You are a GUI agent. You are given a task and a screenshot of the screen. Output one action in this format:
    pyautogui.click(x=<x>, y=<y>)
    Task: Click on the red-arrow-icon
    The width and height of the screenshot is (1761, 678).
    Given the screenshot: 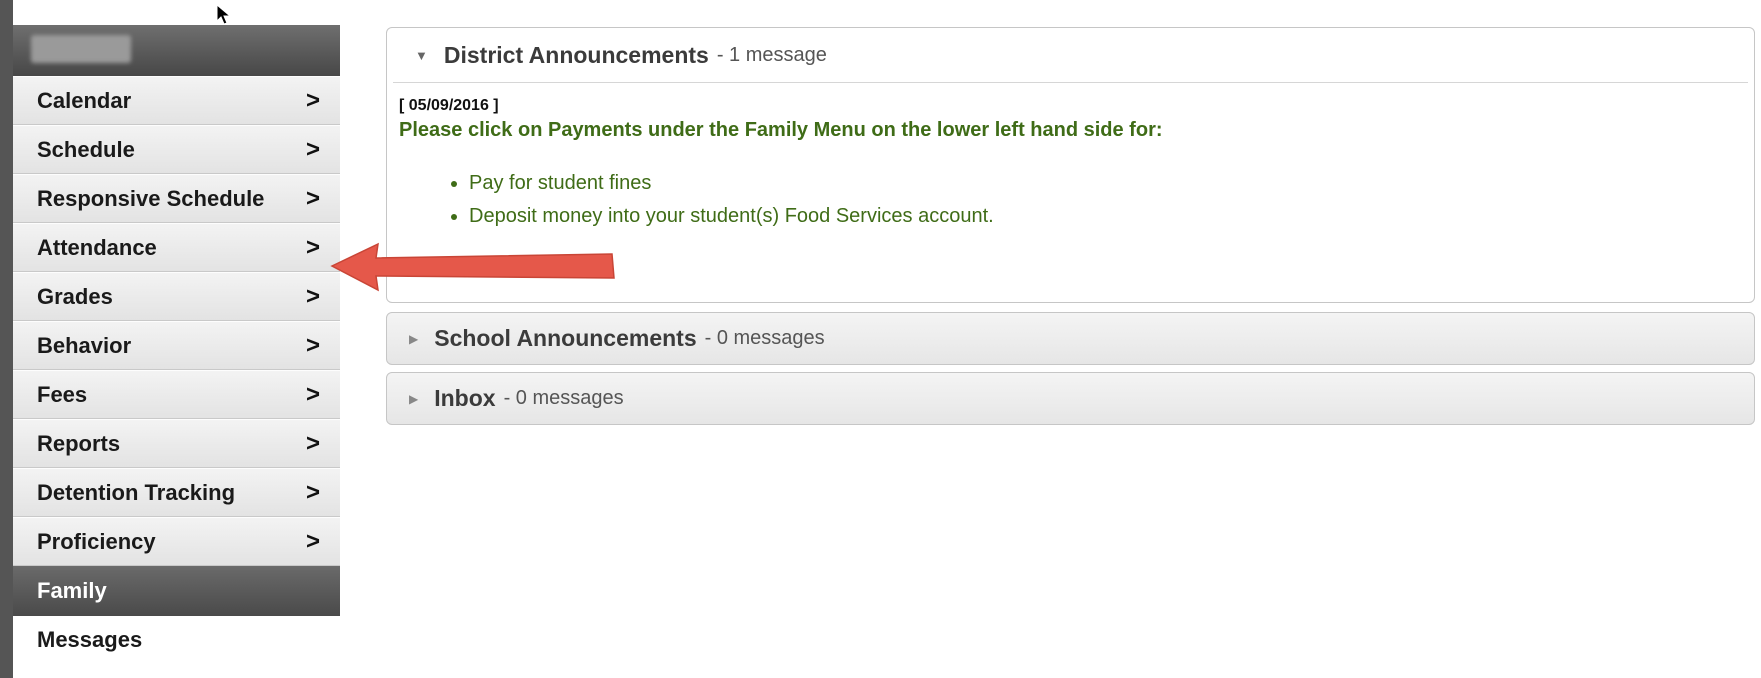 What is the action you would take?
    pyautogui.click(x=472, y=267)
    